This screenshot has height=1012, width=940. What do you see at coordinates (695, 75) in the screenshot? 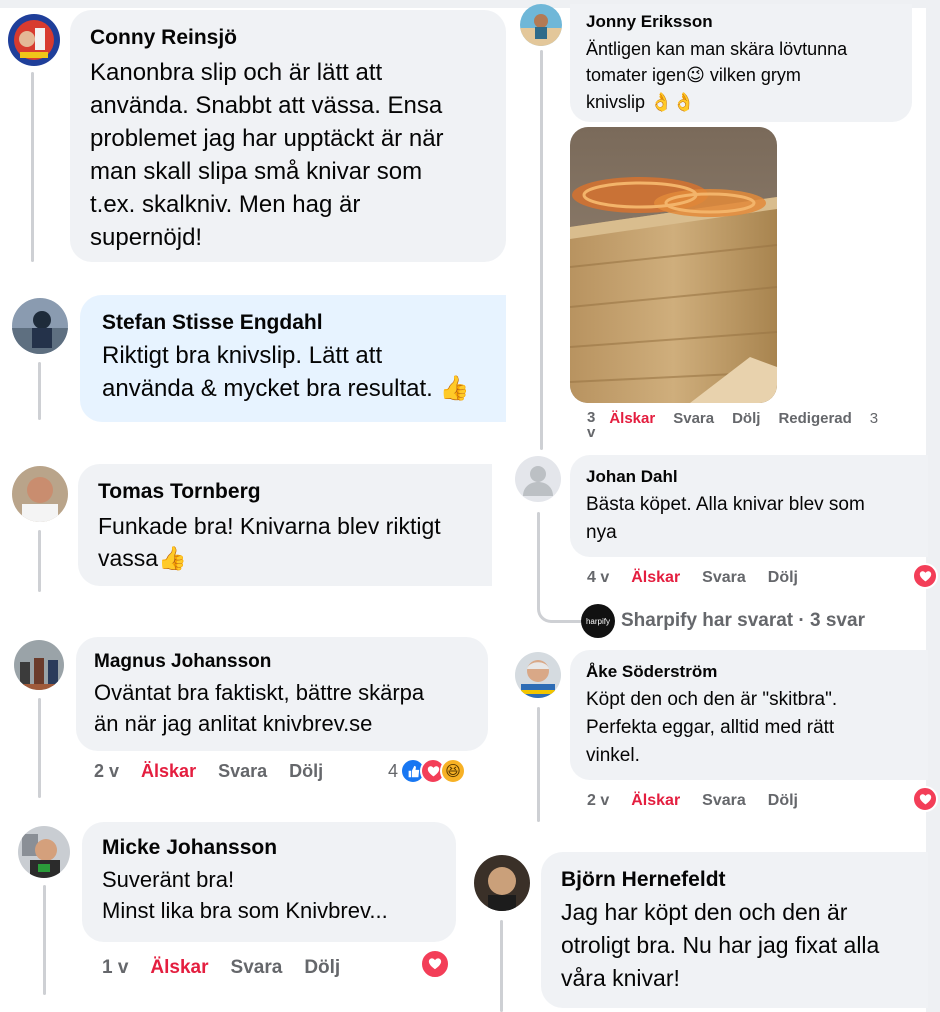
I see `wink-emoji: 😉` at bounding box center [695, 75].